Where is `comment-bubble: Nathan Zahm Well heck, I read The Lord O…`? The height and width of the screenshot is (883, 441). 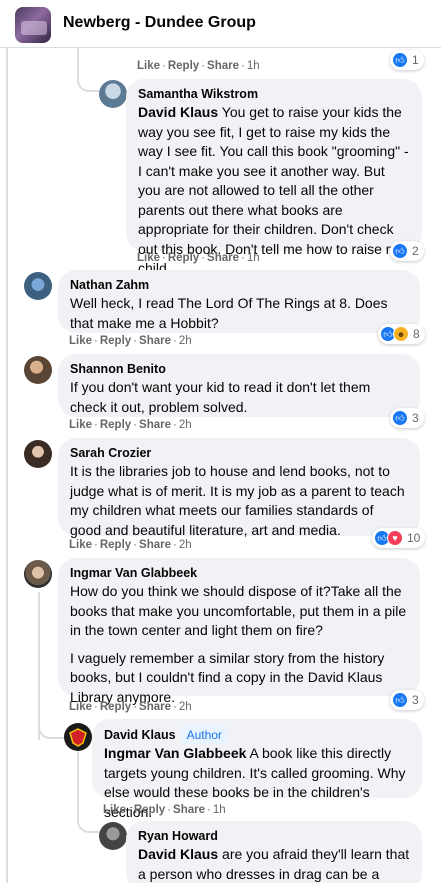
comment-bubble: Nathan Zahm Well heck, I read The Lord O… is located at coordinates (239, 301).